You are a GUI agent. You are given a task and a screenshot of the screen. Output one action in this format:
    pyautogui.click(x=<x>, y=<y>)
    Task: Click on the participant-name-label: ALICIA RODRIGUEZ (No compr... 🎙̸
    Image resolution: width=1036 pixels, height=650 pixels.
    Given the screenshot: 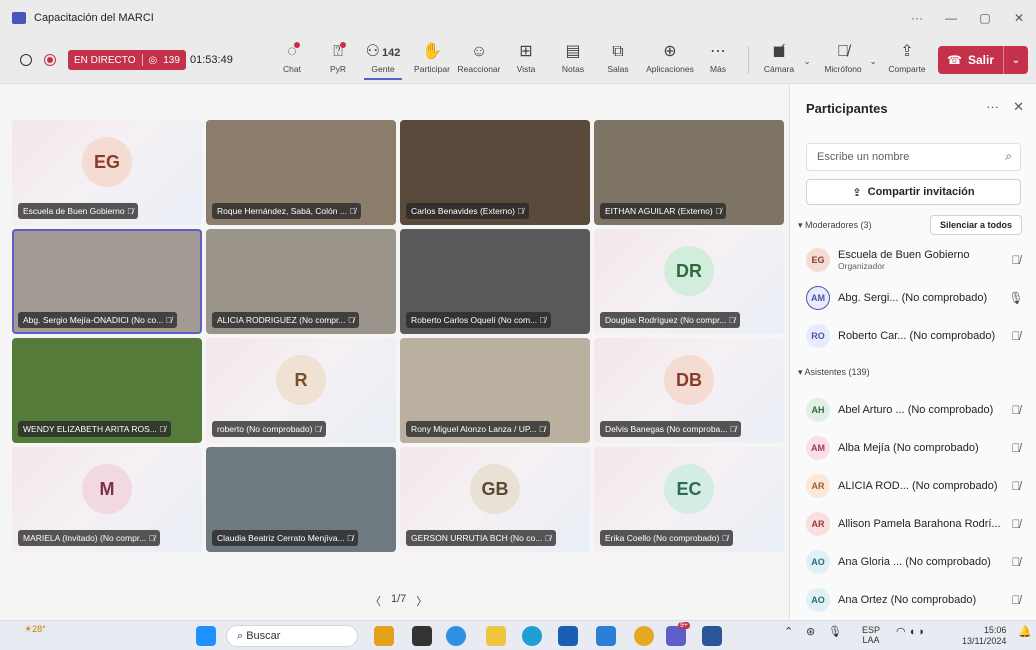 What is the action you would take?
    pyautogui.click(x=286, y=320)
    